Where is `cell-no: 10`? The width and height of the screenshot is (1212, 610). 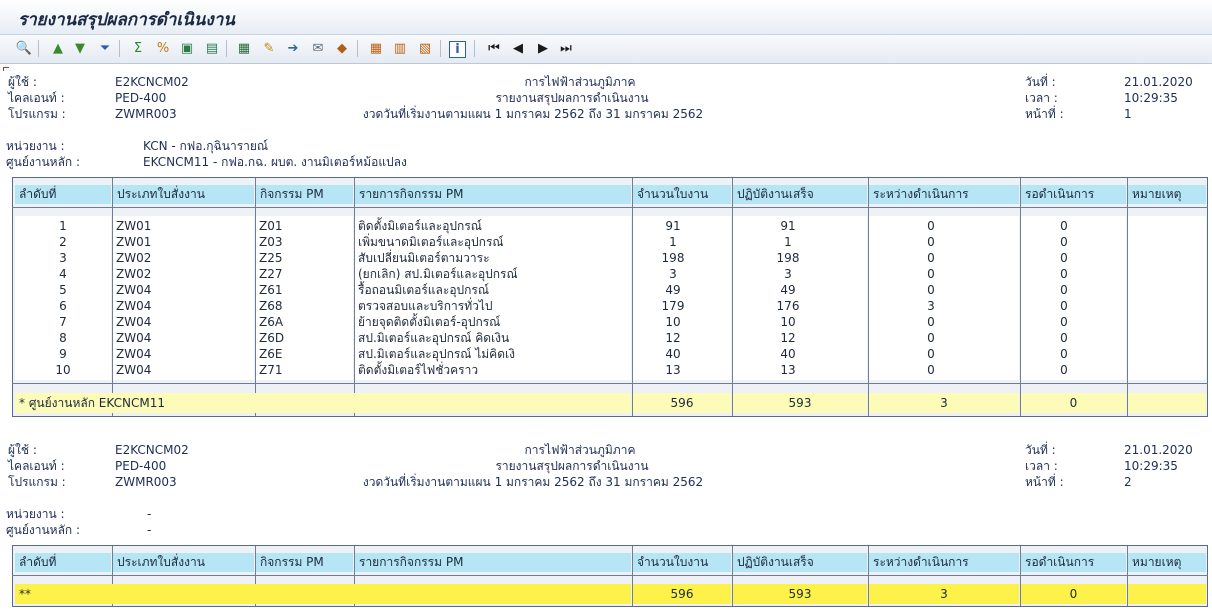 cell-no: 10 is located at coordinates (63, 370).